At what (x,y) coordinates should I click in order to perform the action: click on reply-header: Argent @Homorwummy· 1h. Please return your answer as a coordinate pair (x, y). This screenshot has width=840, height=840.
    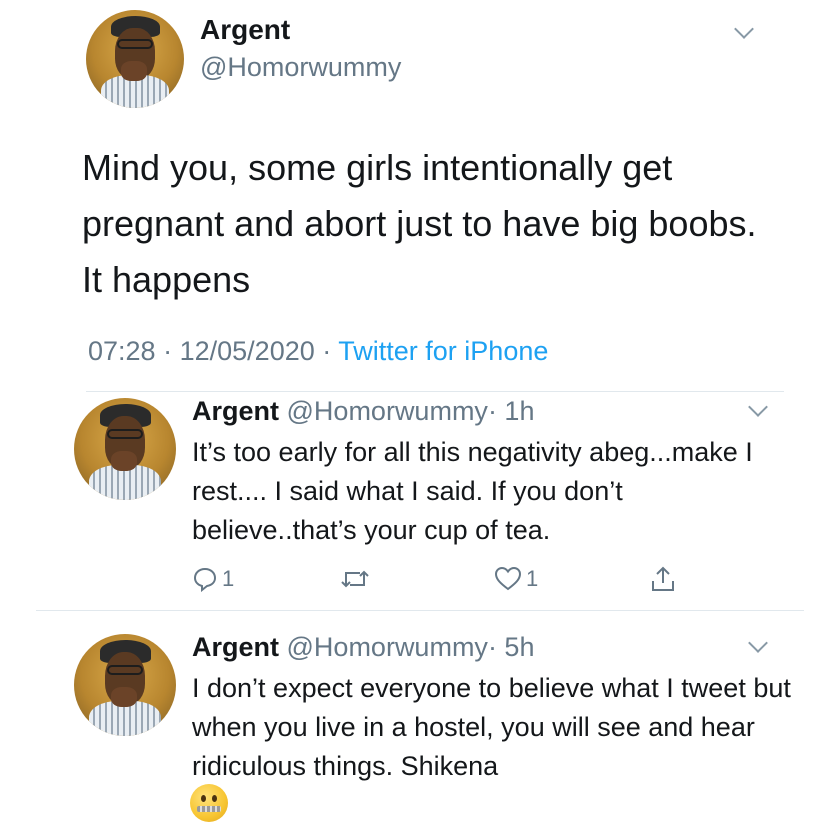
    Looking at the image, I should click on (363, 411).